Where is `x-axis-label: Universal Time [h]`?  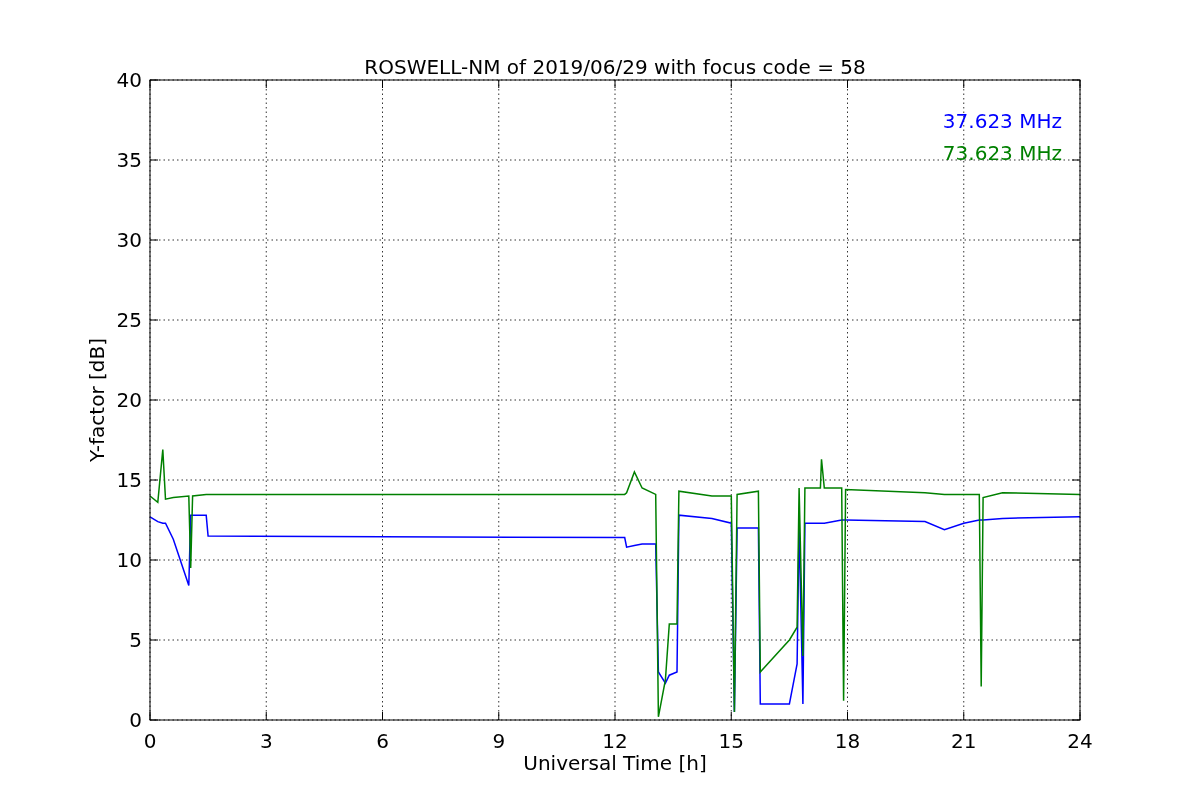 x-axis-label: Universal Time [h] is located at coordinates (615, 763).